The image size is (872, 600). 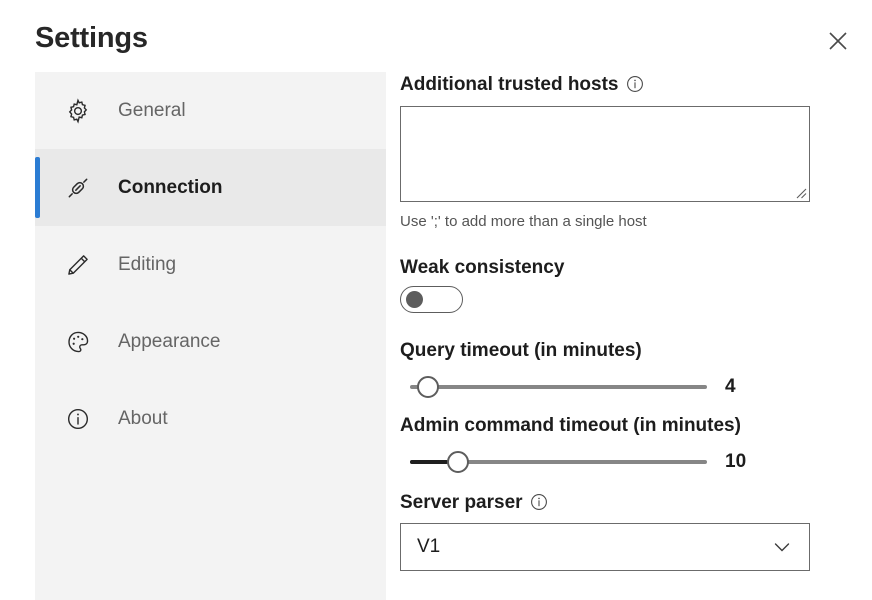 I want to click on query-timeout-label-text: Query timeout (in minutes), so click(x=521, y=350).